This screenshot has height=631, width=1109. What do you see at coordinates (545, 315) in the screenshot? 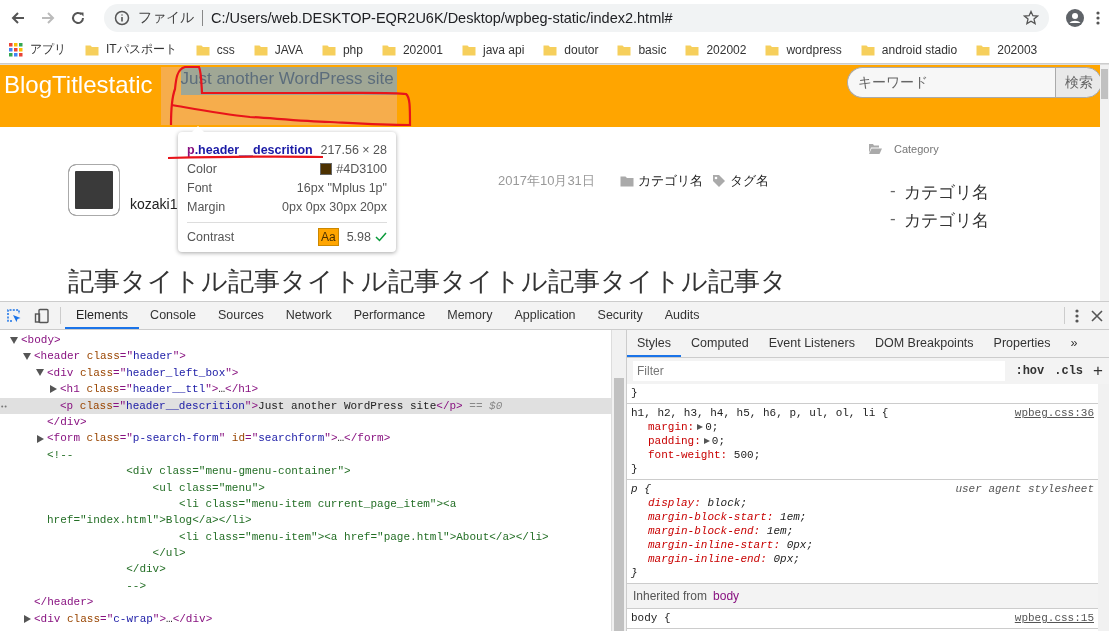
I see `devtools-tab: Application` at bounding box center [545, 315].